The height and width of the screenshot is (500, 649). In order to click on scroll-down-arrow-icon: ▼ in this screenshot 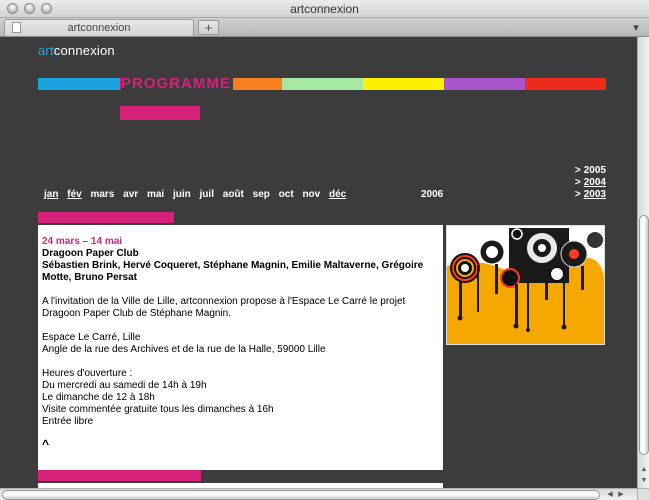, I will do `click(644, 481)`.